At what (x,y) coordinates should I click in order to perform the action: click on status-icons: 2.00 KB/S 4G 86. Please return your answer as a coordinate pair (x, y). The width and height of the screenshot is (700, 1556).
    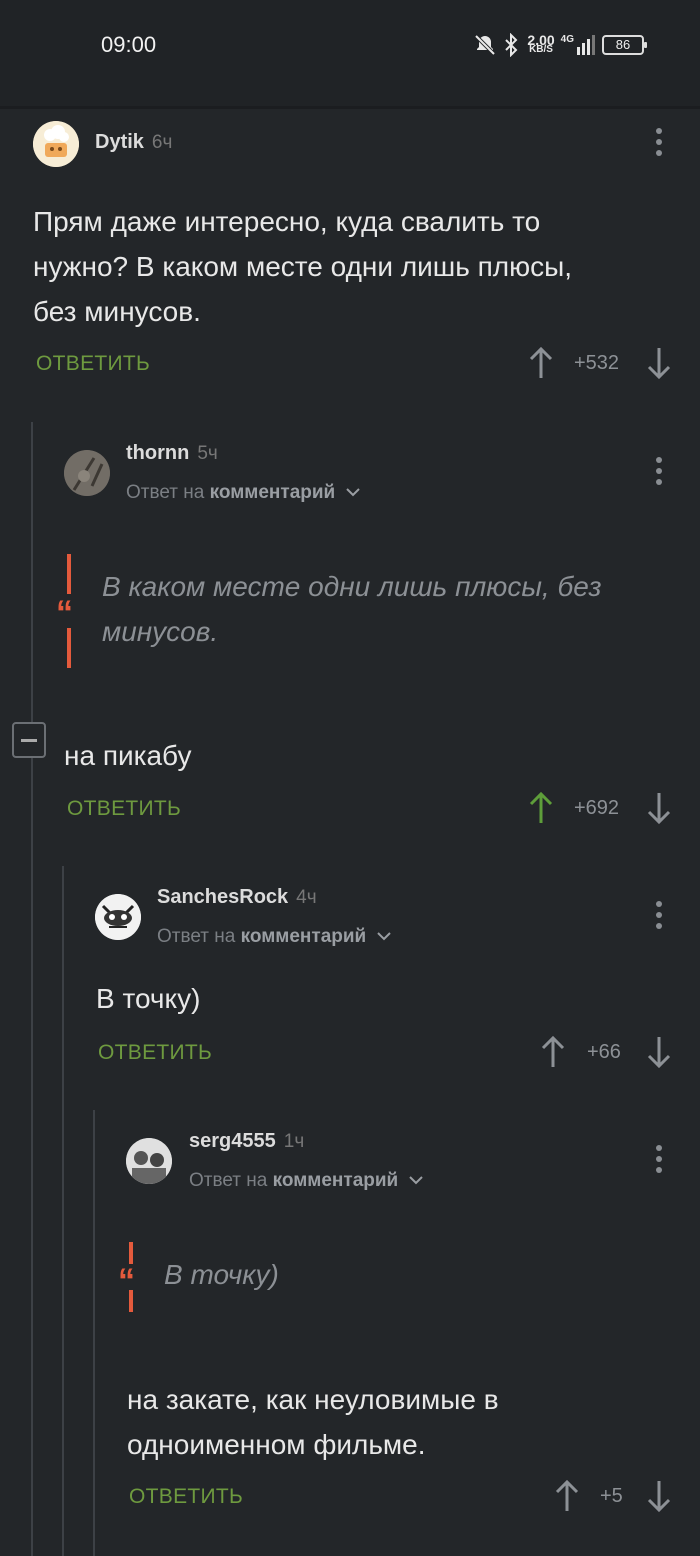
    Looking at the image, I should click on (560, 44).